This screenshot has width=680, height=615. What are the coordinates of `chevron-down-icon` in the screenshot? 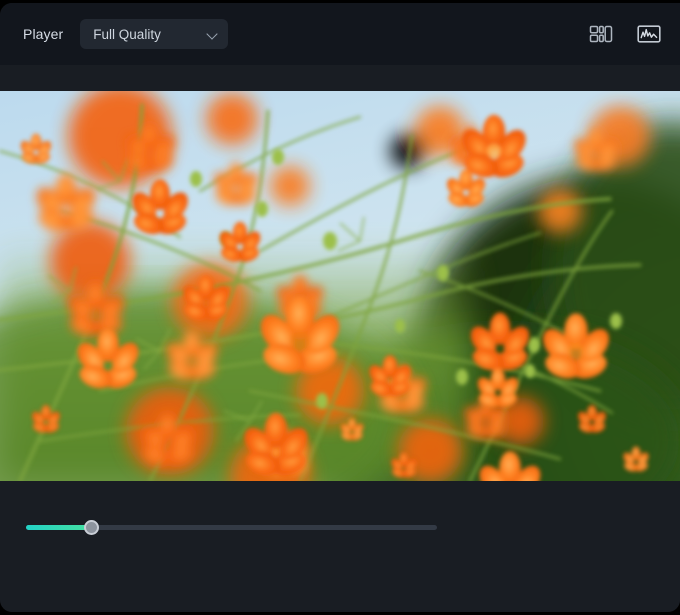 It's located at (212, 34).